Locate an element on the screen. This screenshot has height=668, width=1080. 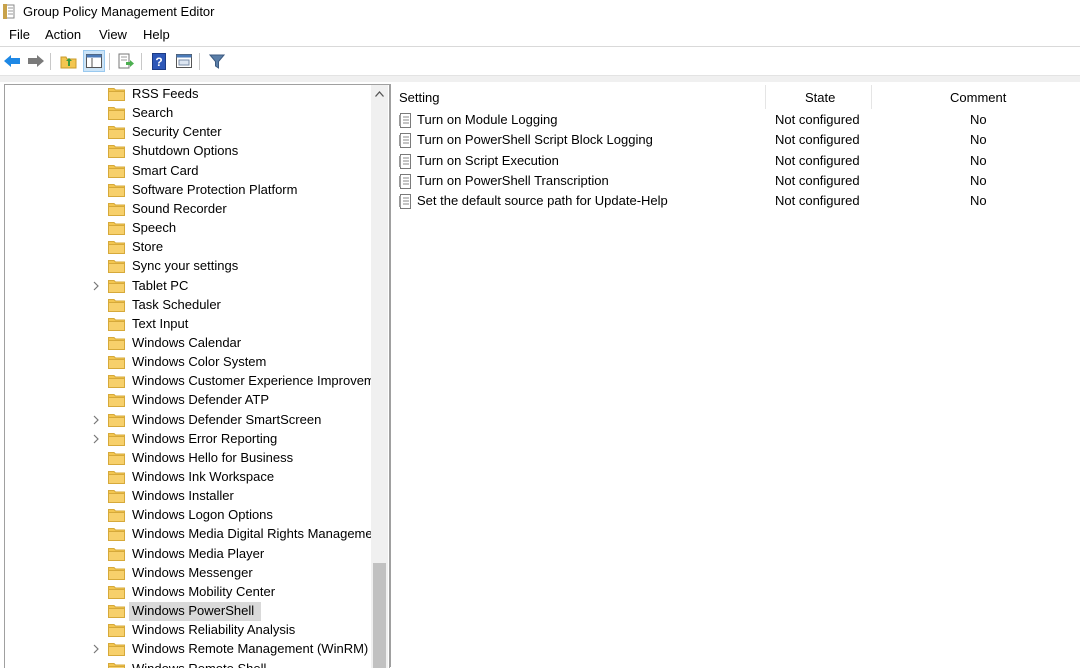
scrollbar-thumb is located at coordinates (379, 615).